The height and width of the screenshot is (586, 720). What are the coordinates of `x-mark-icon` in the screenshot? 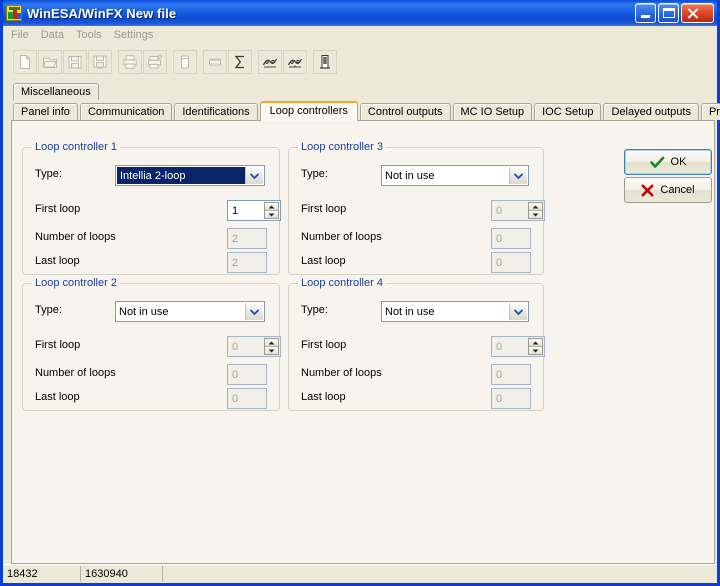 It's located at (647, 190).